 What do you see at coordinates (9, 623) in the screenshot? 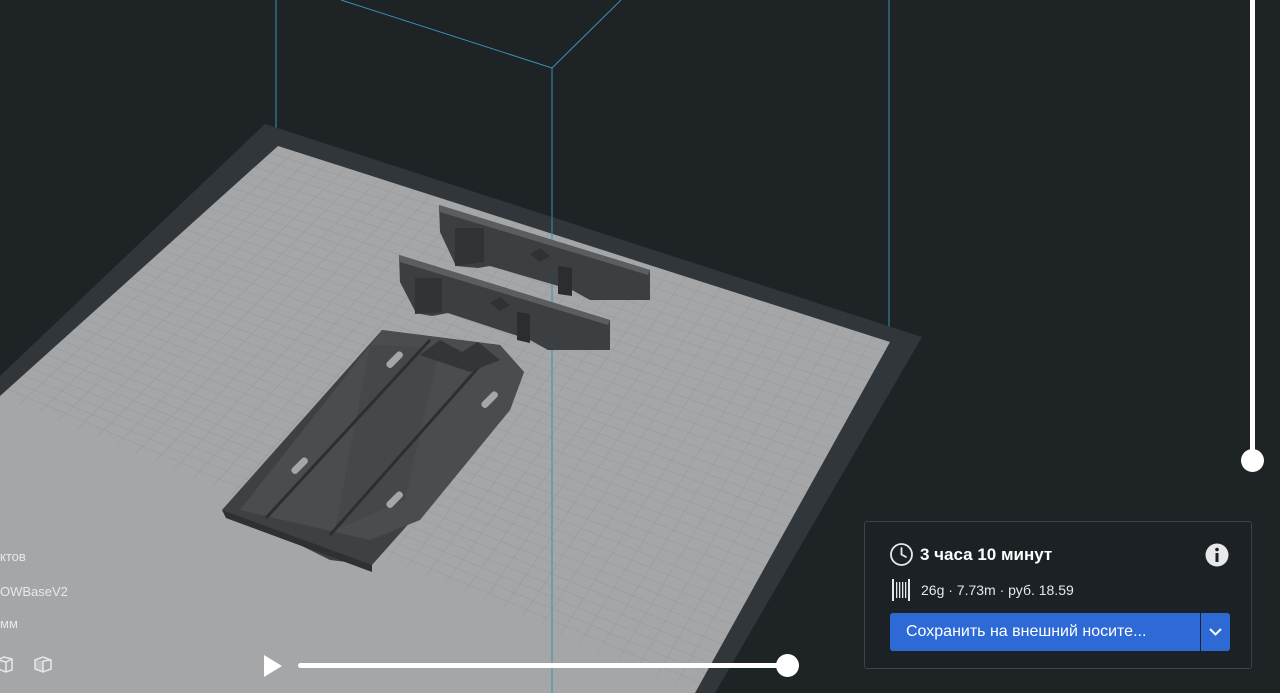
I see `model-size-label: мм` at bounding box center [9, 623].